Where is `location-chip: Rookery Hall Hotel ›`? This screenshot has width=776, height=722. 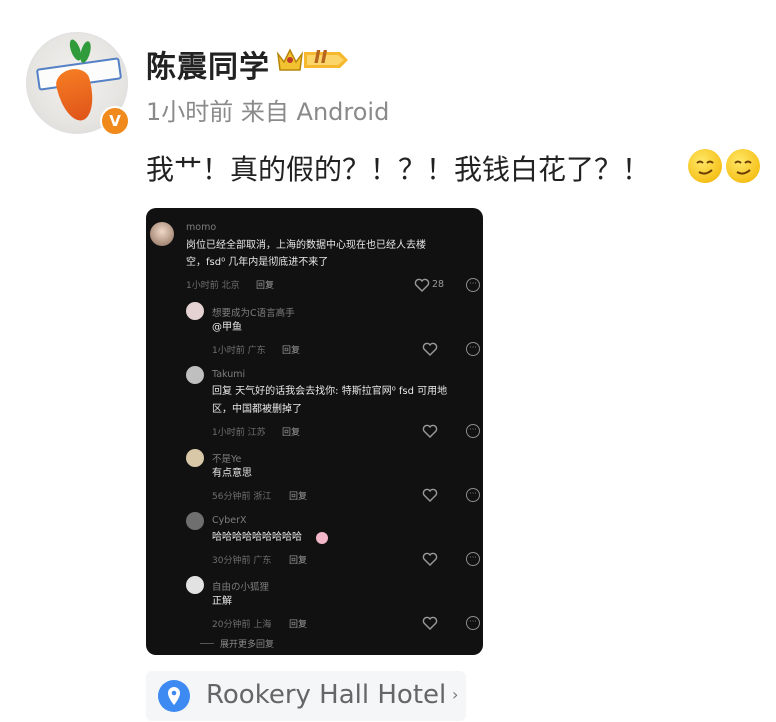
location-chip: Rookery Hall Hotel › is located at coordinates (306, 696).